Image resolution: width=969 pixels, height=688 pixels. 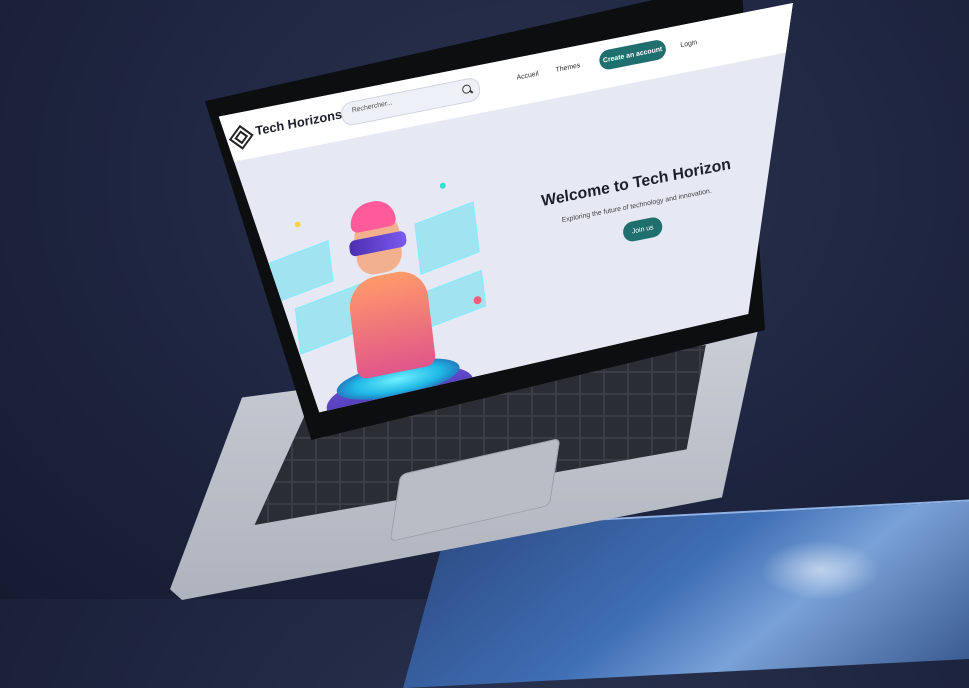 I want to click on search-icon, so click(x=466, y=89).